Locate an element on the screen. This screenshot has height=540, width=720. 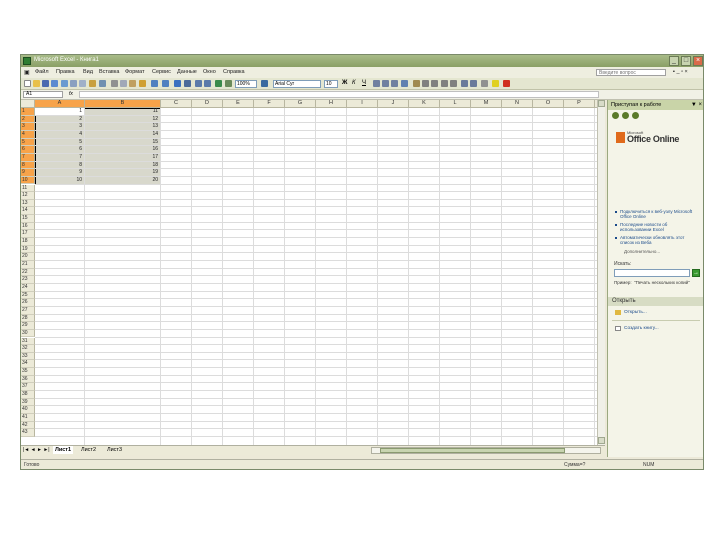
chart-wizard-icon is located at coordinates (218, 83).